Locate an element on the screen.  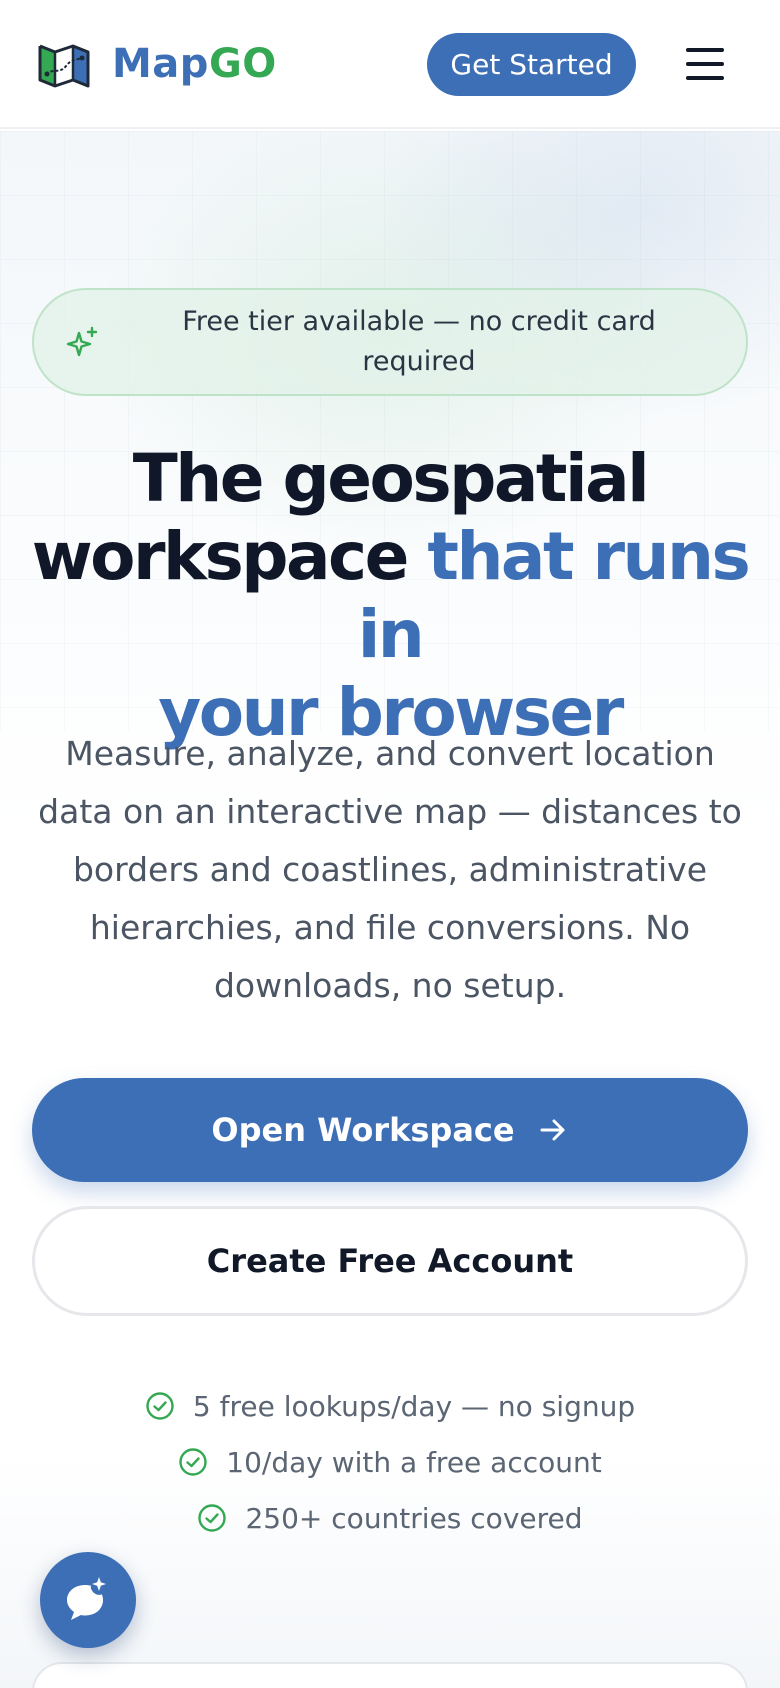
headline-line-2: workspace is located at coordinates (220, 556).